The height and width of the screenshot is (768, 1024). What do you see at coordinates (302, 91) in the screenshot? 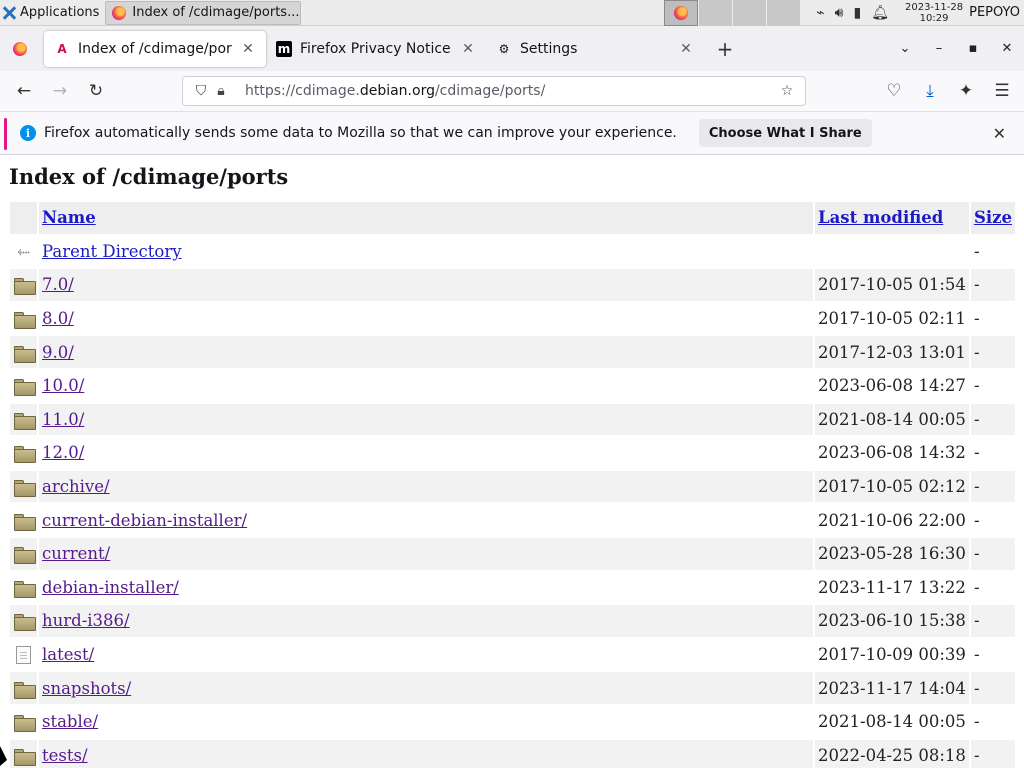
I see `url-prefix: https://cdimage.` at bounding box center [302, 91].